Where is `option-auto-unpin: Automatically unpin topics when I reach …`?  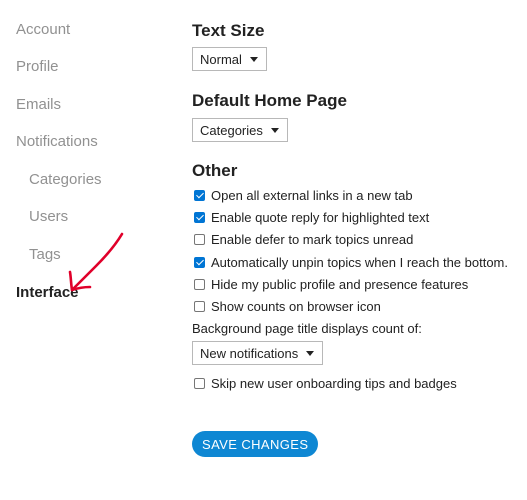 option-auto-unpin: Automatically unpin topics when I reach … is located at coordinates (350, 262).